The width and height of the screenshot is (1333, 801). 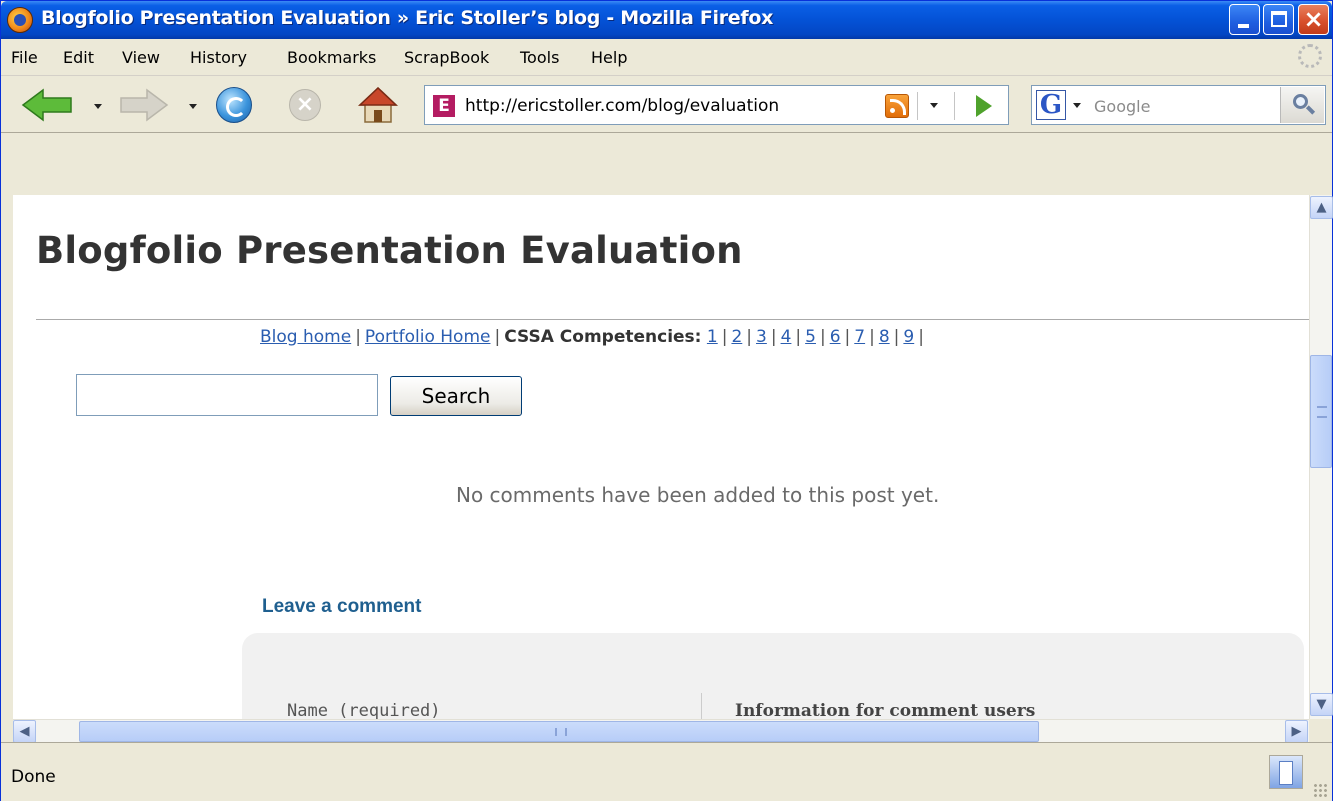 I want to click on blog-search-input, so click(x=227, y=395).